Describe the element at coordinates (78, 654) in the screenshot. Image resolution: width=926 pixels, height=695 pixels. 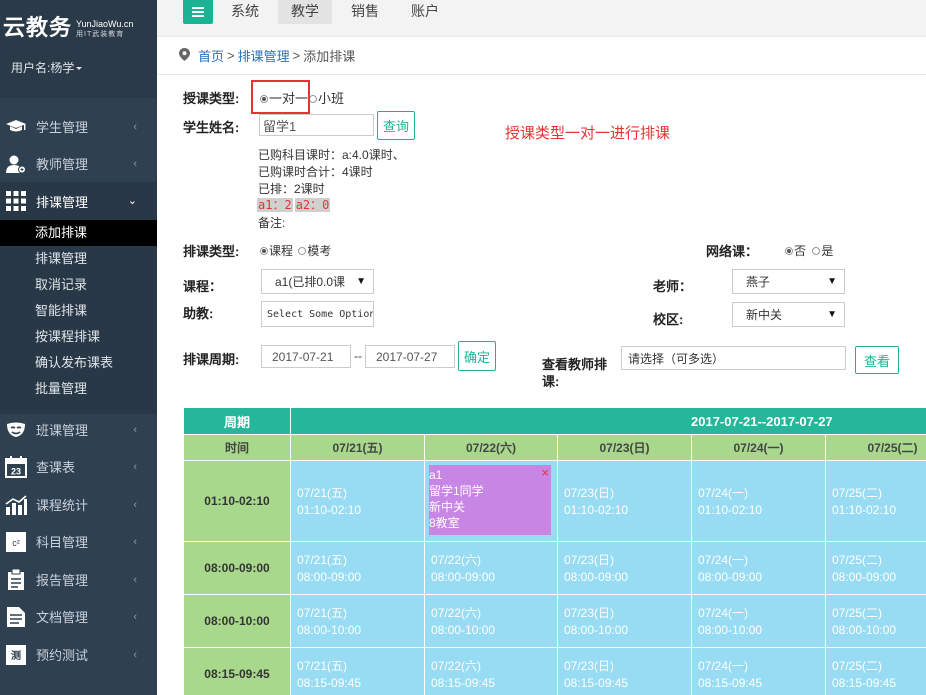
I see `sidebar-item-test: 测 预约测试 ‹` at that location.